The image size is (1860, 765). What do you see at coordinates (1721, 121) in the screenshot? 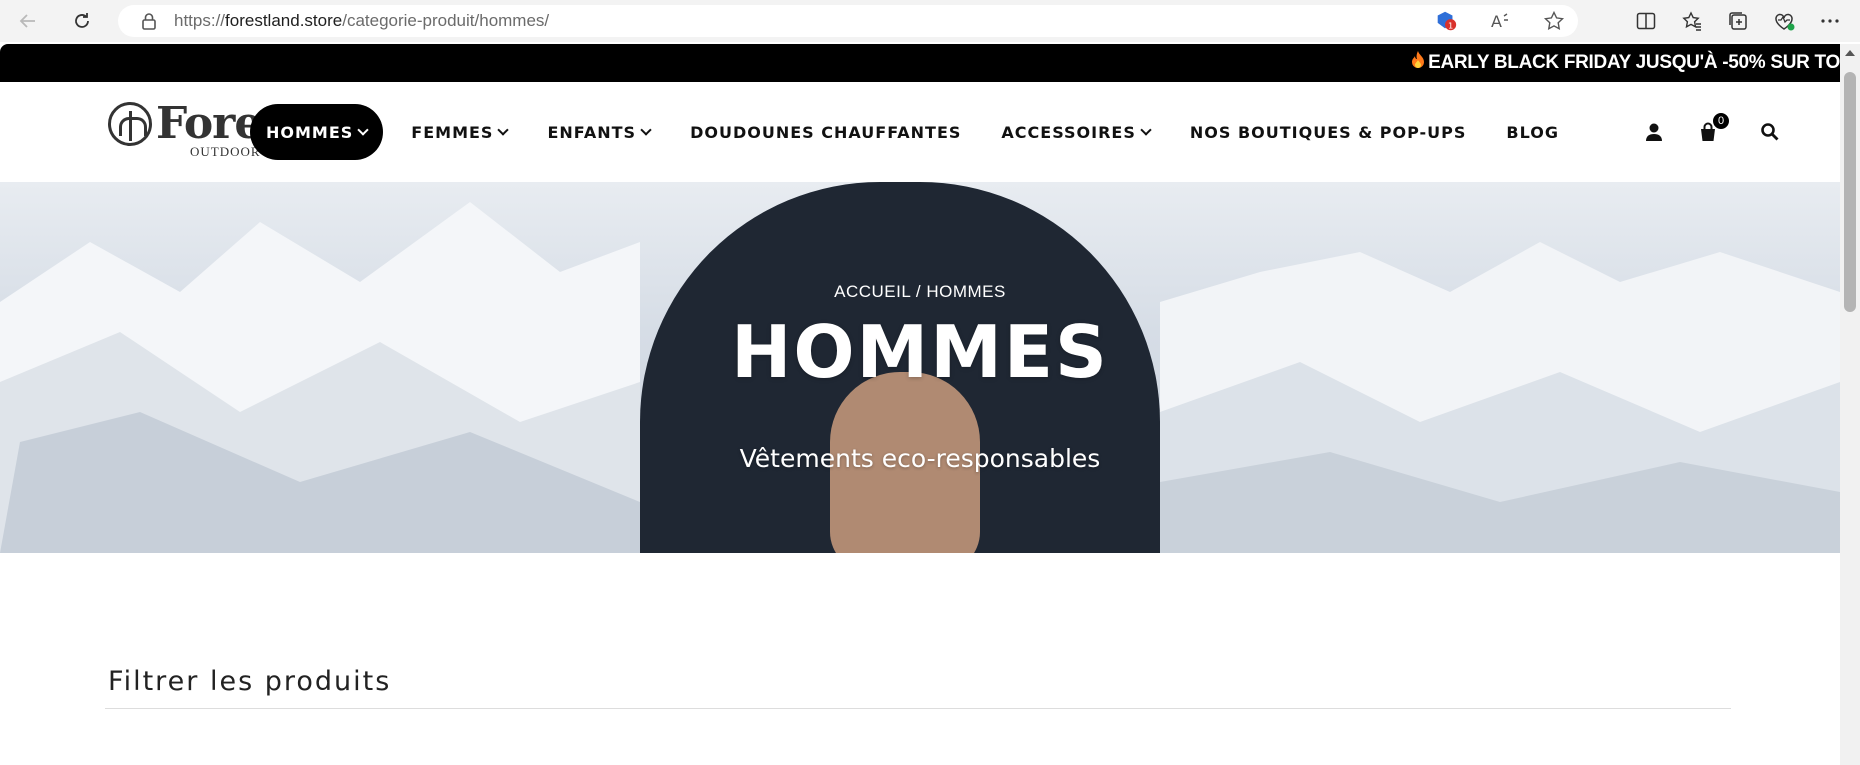
I see `cart-count-badge: 0` at bounding box center [1721, 121].